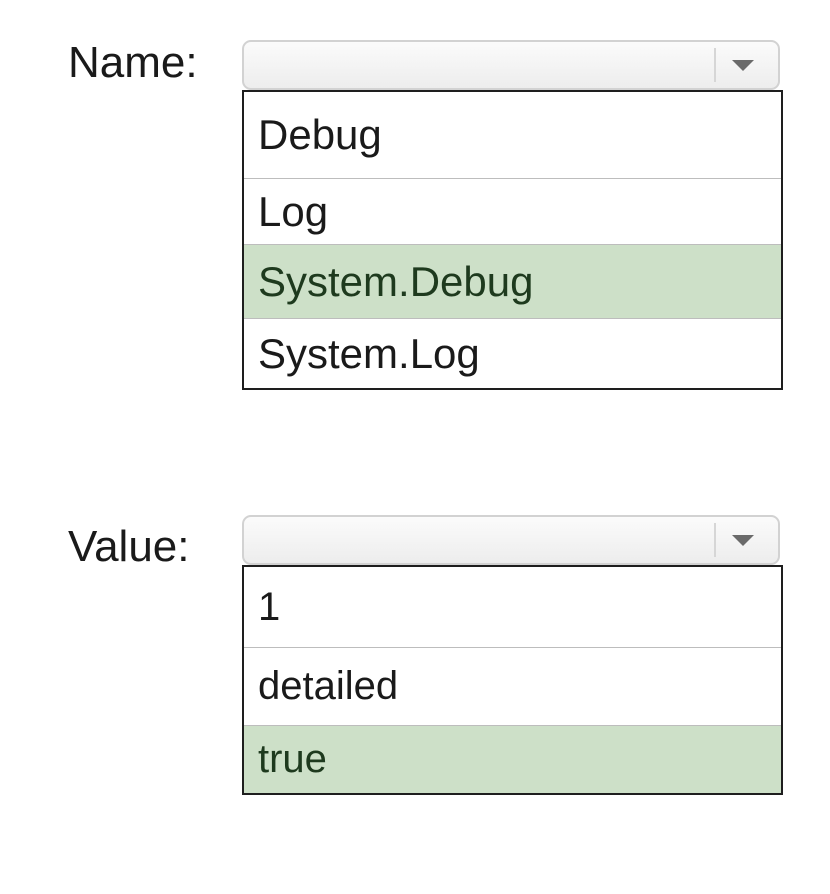 The image size is (830, 894). What do you see at coordinates (512, 759) in the screenshot?
I see `value-option-true: true` at bounding box center [512, 759].